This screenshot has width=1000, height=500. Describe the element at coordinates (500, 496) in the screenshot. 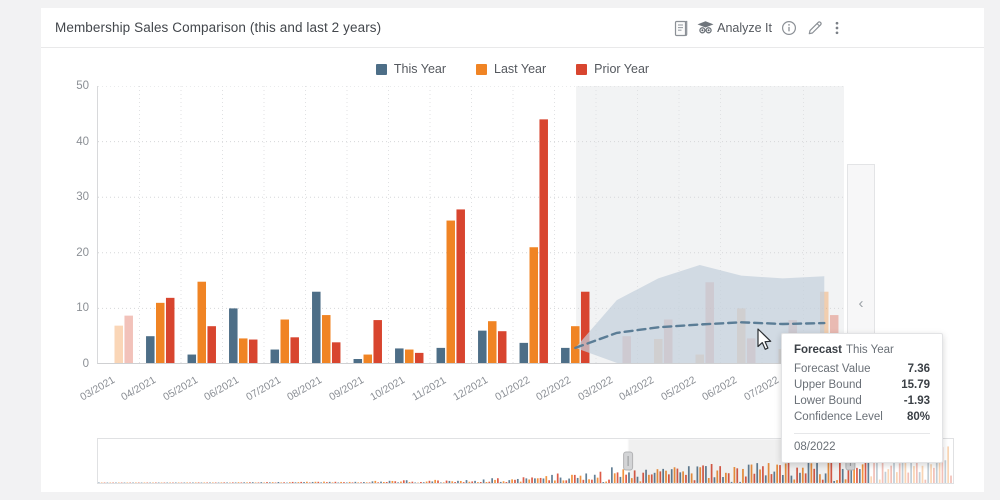

I see `page-gutter-bottom` at that location.